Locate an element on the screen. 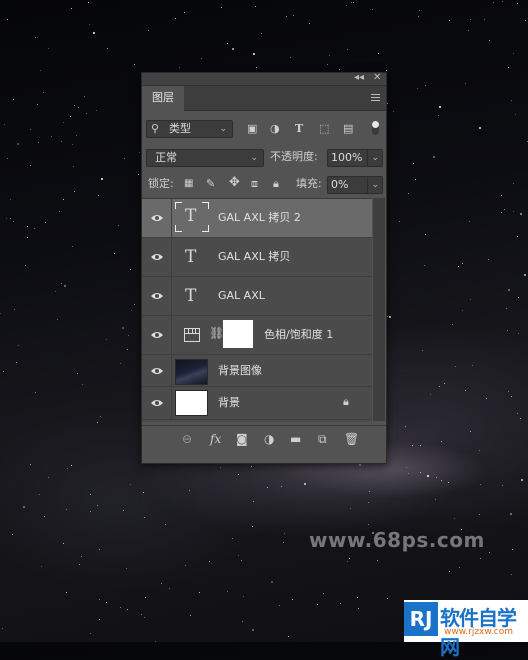 Image resolution: width=528 pixels, height=660 pixels. shape-filter-icon: ⬚ is located at coordinates (324, 129).